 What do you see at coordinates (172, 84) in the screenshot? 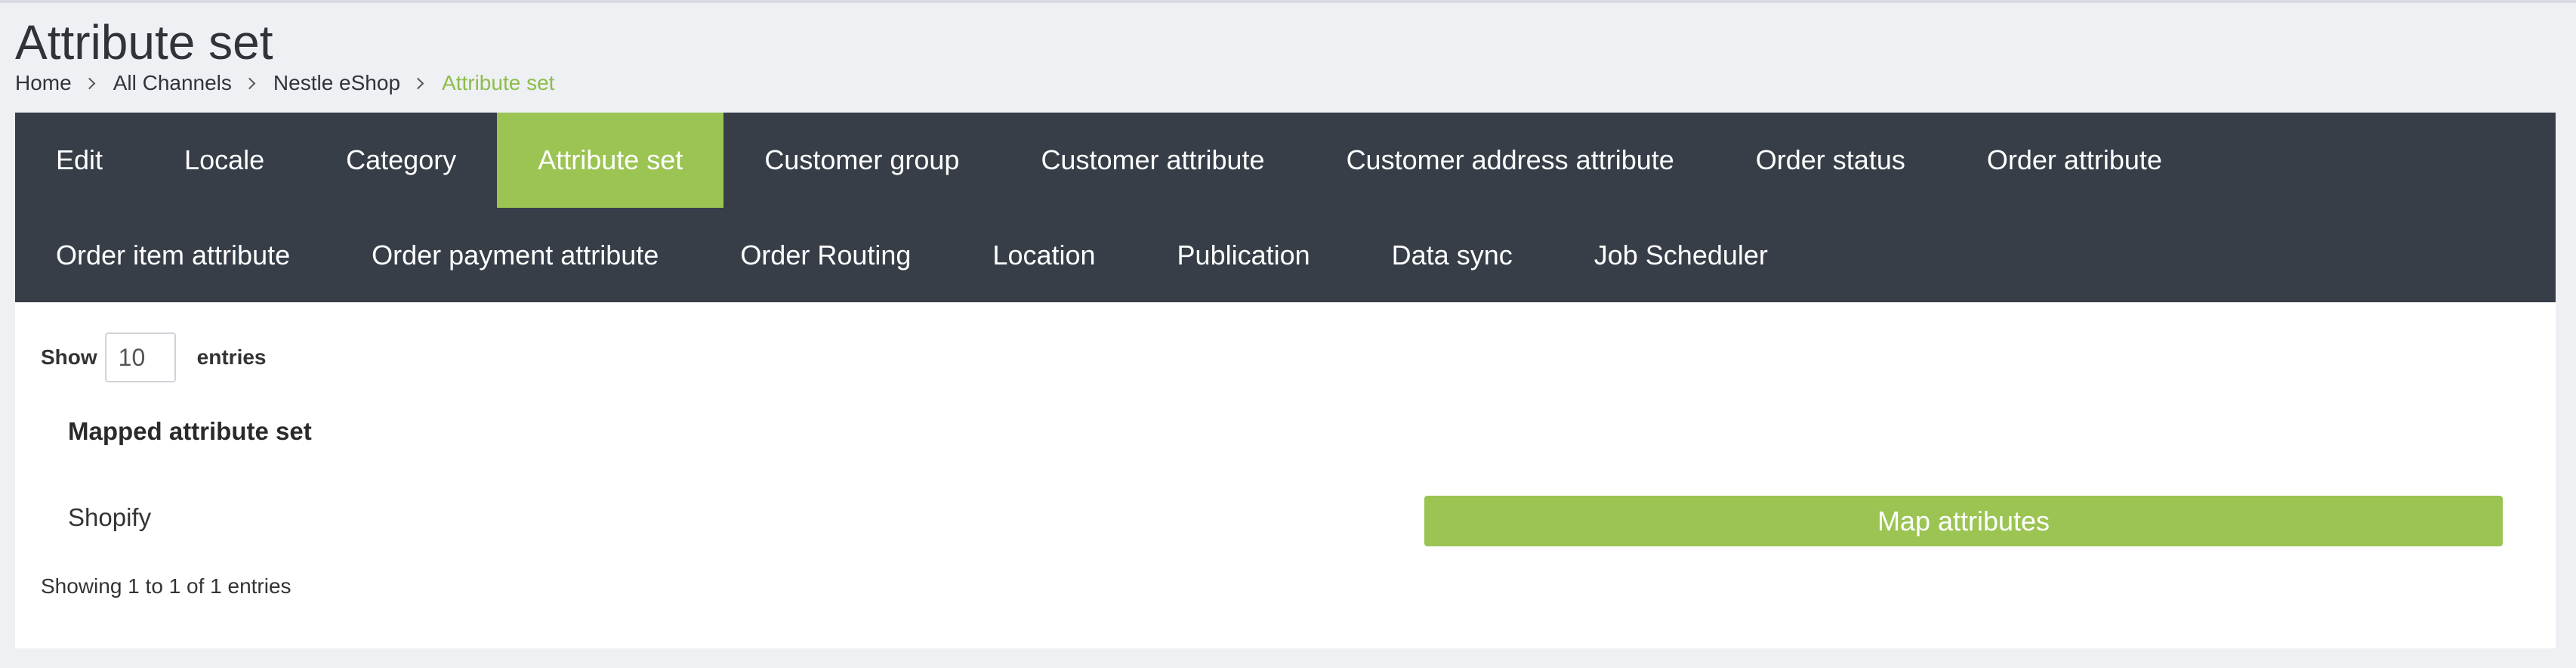
I see `breadcrumb-all-channels: All Channels` at bounding box center [172, 84].